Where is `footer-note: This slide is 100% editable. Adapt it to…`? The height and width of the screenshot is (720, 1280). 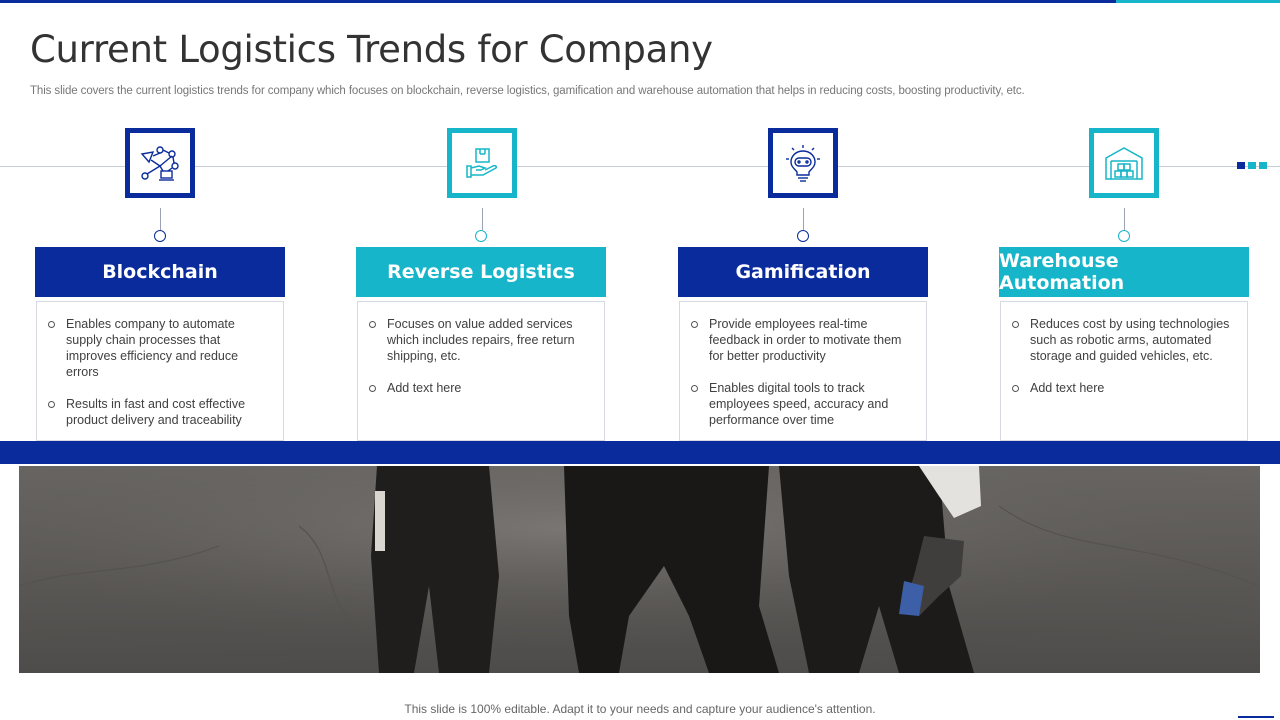
footer-note: This slide is 100% editable. Adapt it to… is located at coordinates (640, 709).